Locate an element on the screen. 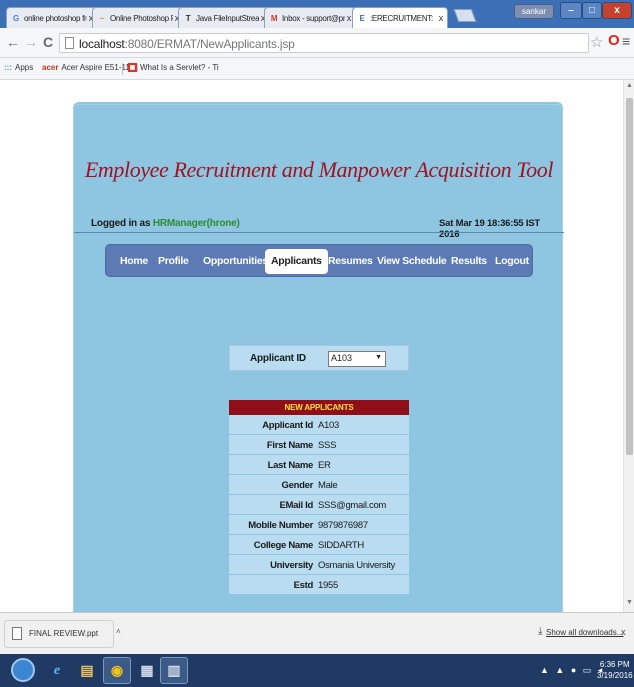  scroll-thumb is located at coordinates (629, 276).